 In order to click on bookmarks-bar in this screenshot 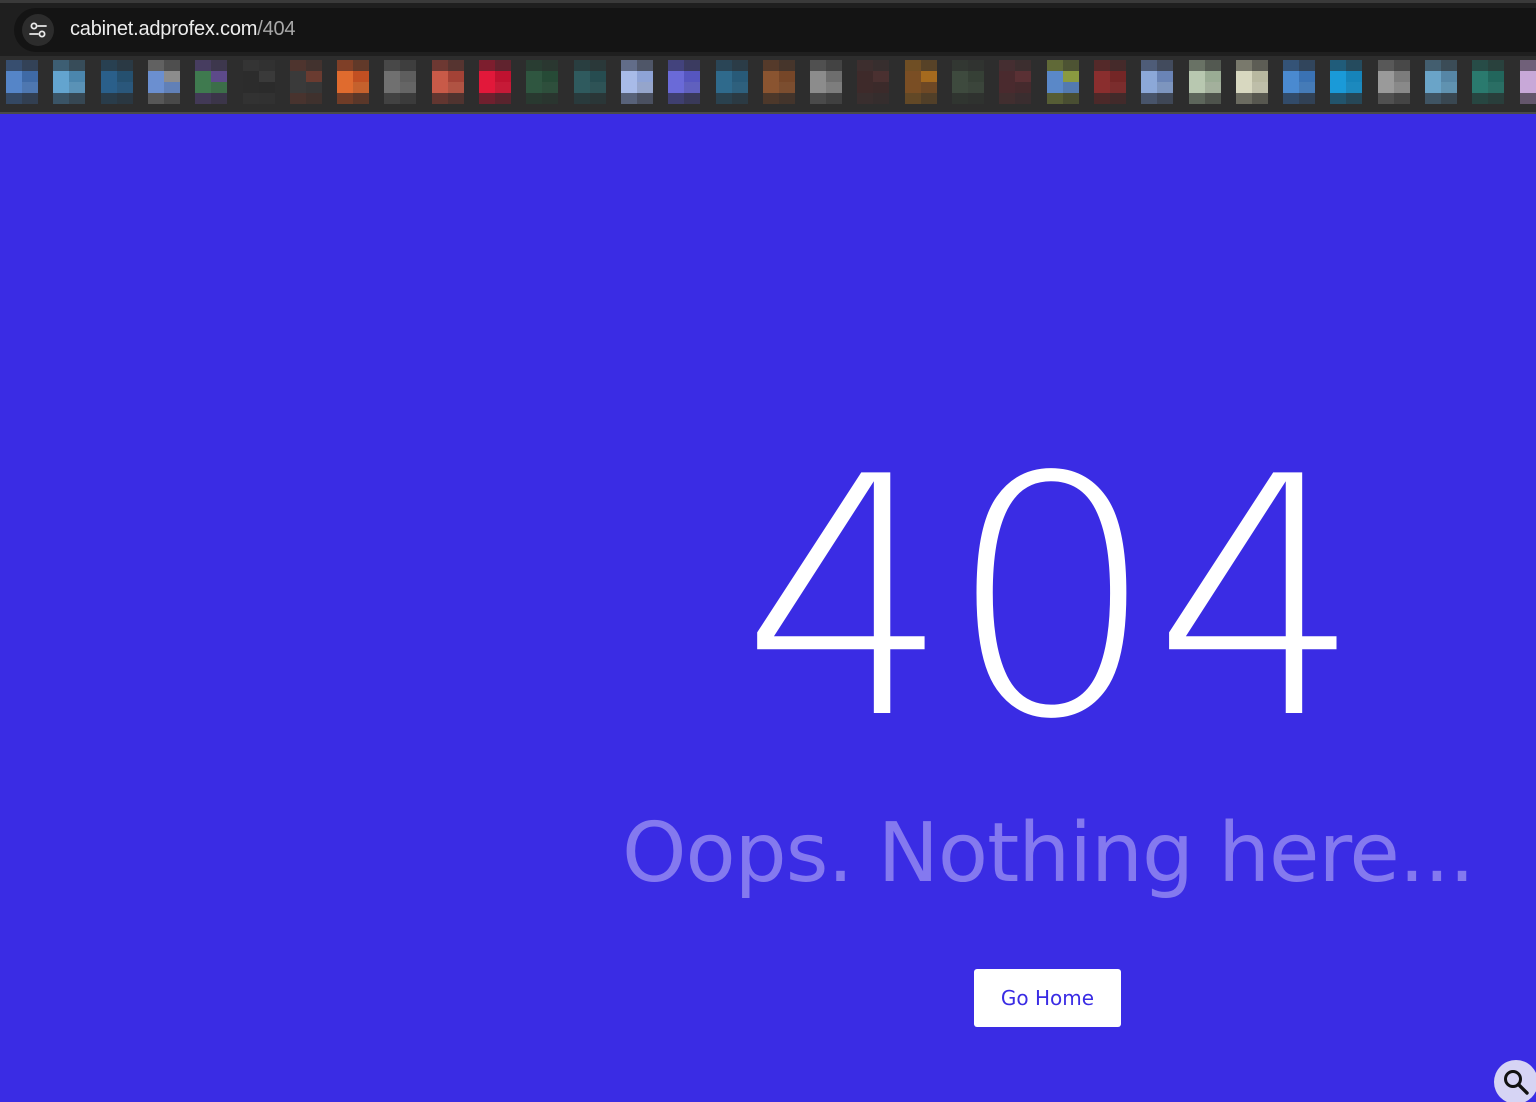, I will do `click(768, 85)`.